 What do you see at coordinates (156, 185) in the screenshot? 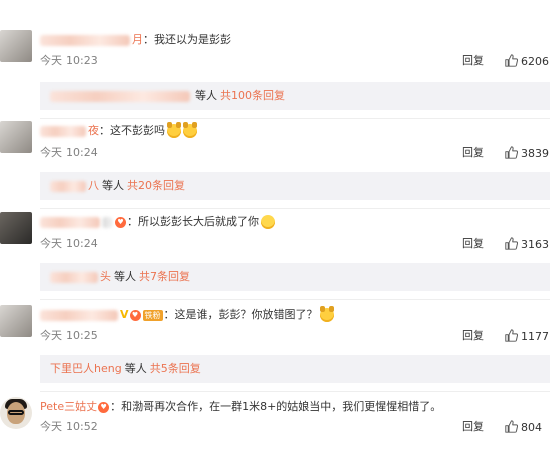
I see `sub-reply-count: 共20条回复` at bounding box center [156, 185].